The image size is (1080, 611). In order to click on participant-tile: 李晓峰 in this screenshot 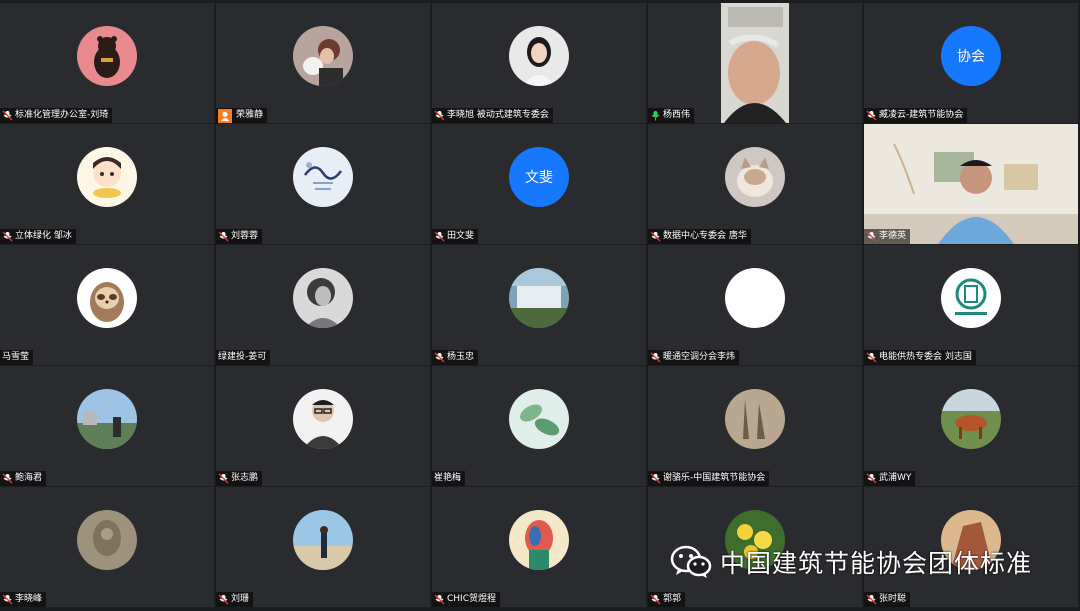, I will do `click(107, 547)`.